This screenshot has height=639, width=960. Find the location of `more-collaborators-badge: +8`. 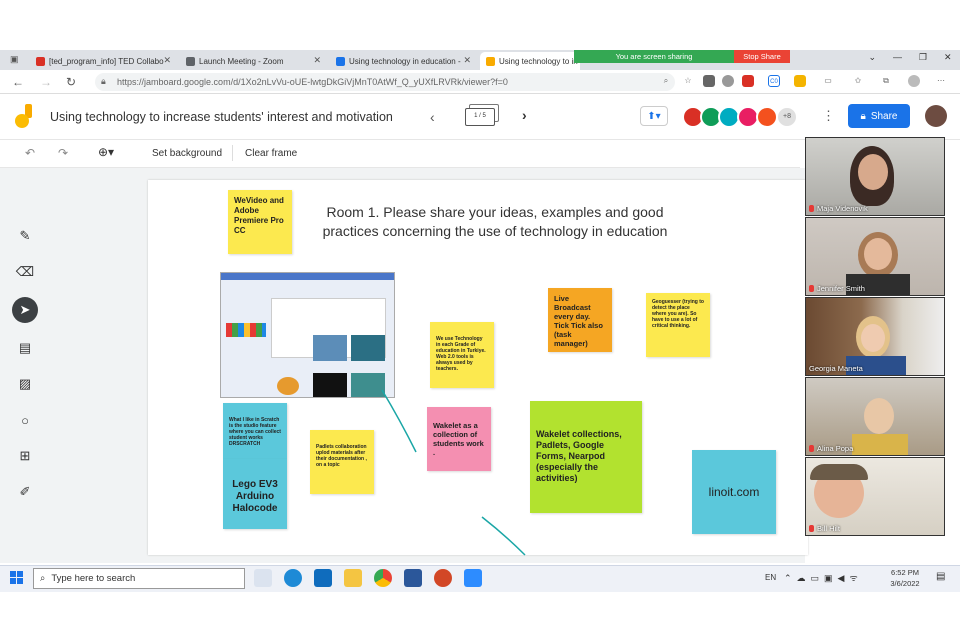

more-collaborators-badge: +8 is located at coordinates (787, 117).